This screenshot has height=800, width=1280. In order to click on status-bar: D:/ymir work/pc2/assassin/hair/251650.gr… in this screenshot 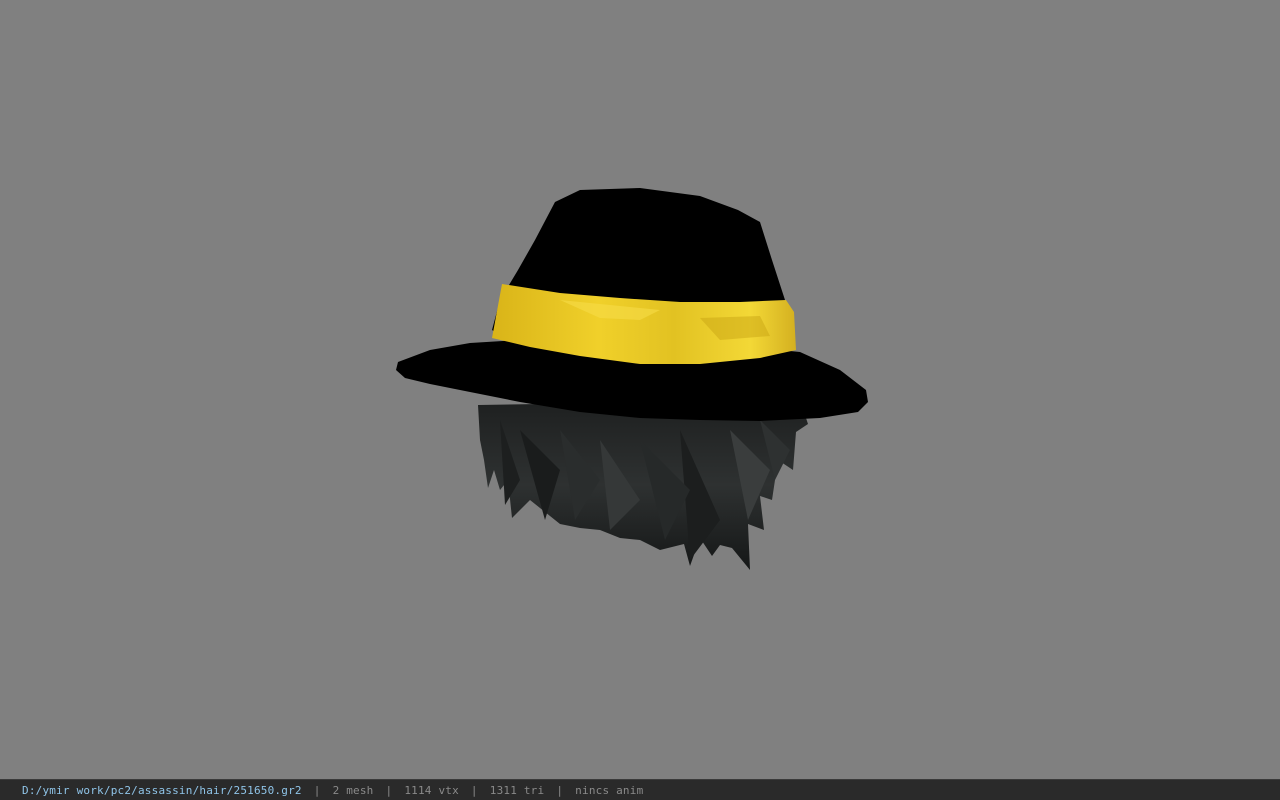, I will do `click(640, 789)`.